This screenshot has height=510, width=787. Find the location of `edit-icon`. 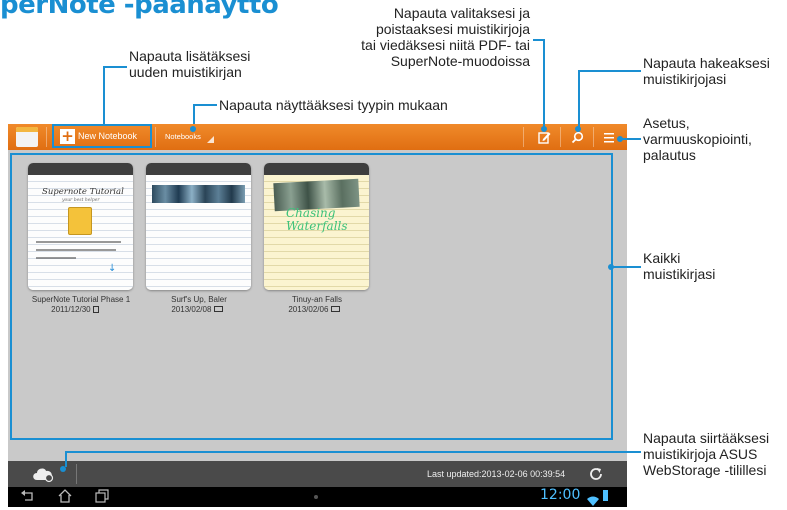

edit-icon is located at coordinates (544, 138).